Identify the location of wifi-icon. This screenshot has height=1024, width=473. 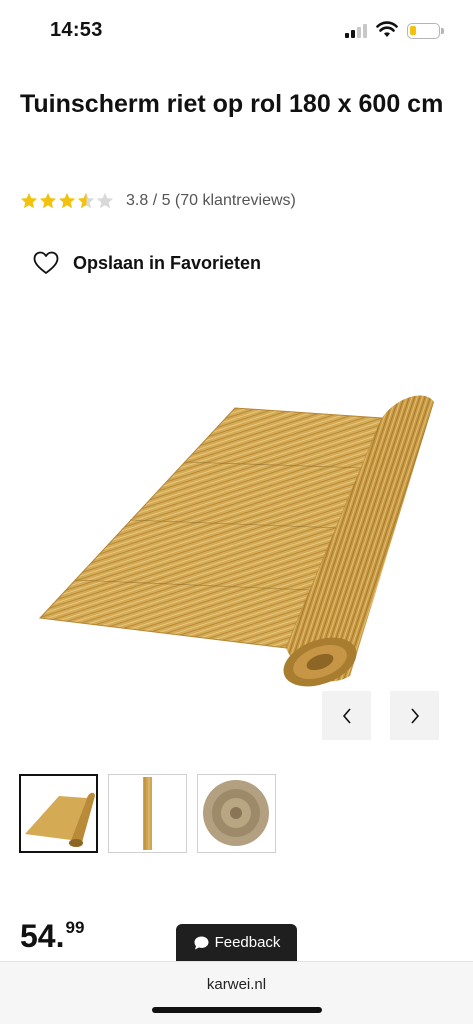
(387, 29).